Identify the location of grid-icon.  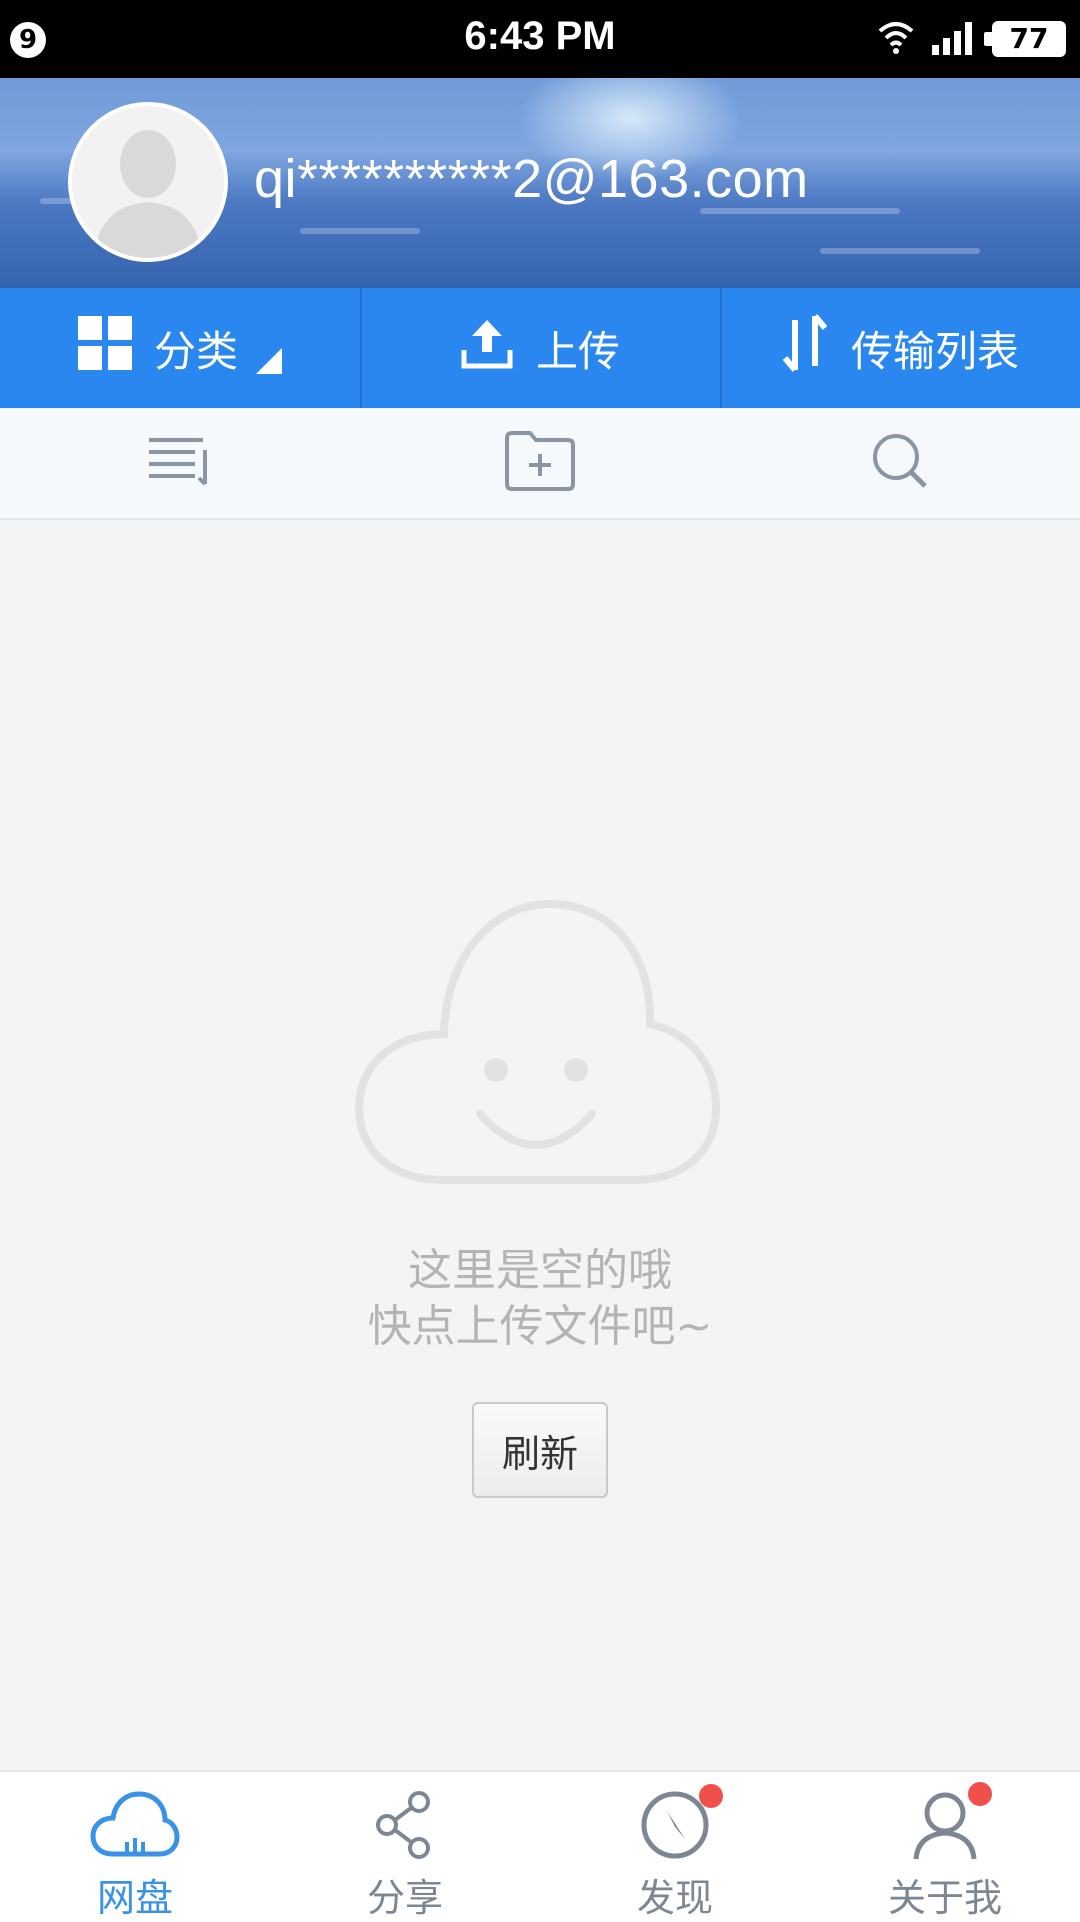
(104, 348).